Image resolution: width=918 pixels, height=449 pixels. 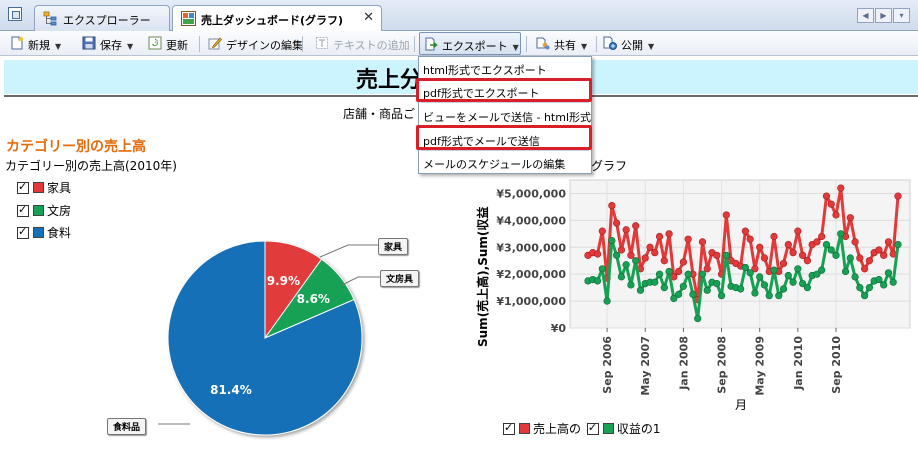 I want to click on y-tick-label: ¥4,000,000, so click(x=531, y=220).